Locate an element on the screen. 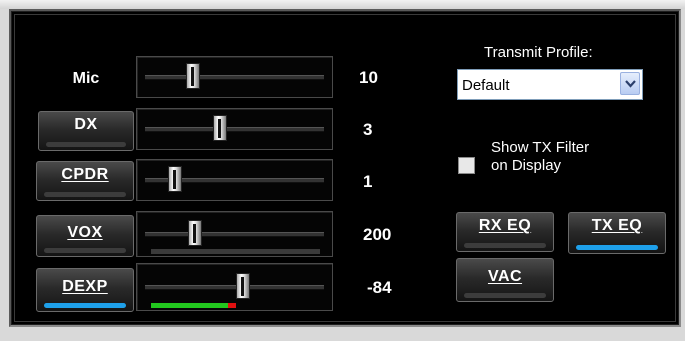 This screenshot has height=341, width=685. show-tx-filter-label: Show TX Filter on Display is located at coordinates (540, 157).